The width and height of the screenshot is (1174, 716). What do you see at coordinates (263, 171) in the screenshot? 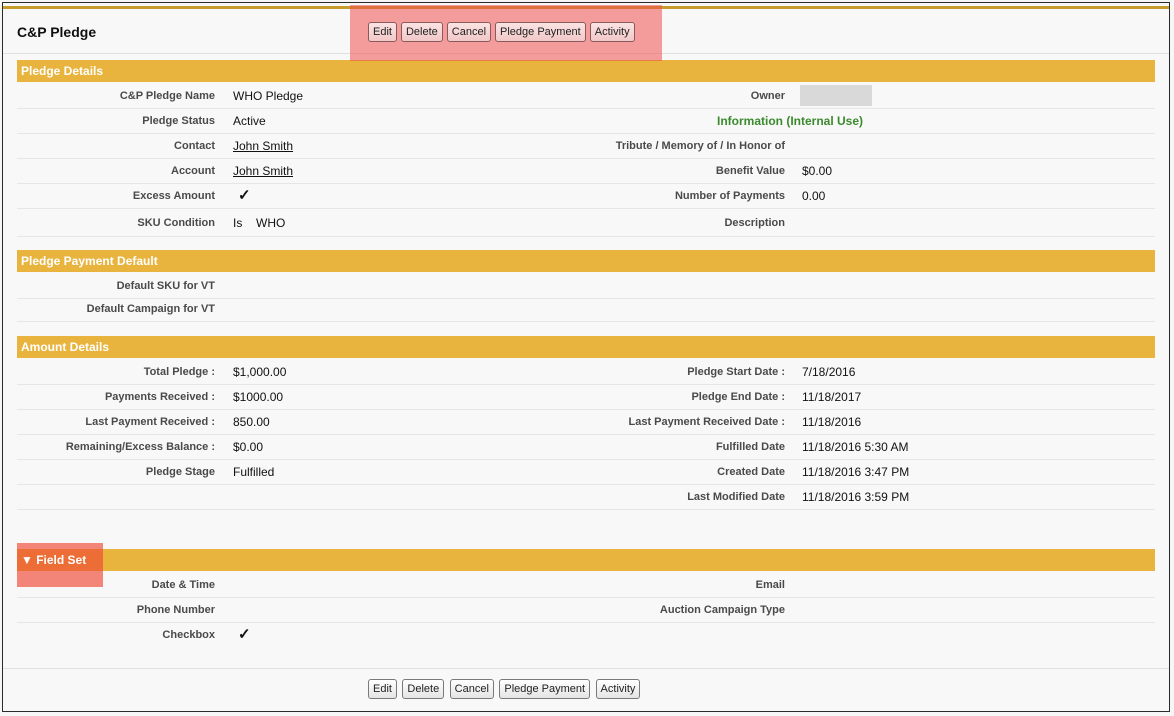
I see `account-link: John Smith` at bounding box center [263, 171].